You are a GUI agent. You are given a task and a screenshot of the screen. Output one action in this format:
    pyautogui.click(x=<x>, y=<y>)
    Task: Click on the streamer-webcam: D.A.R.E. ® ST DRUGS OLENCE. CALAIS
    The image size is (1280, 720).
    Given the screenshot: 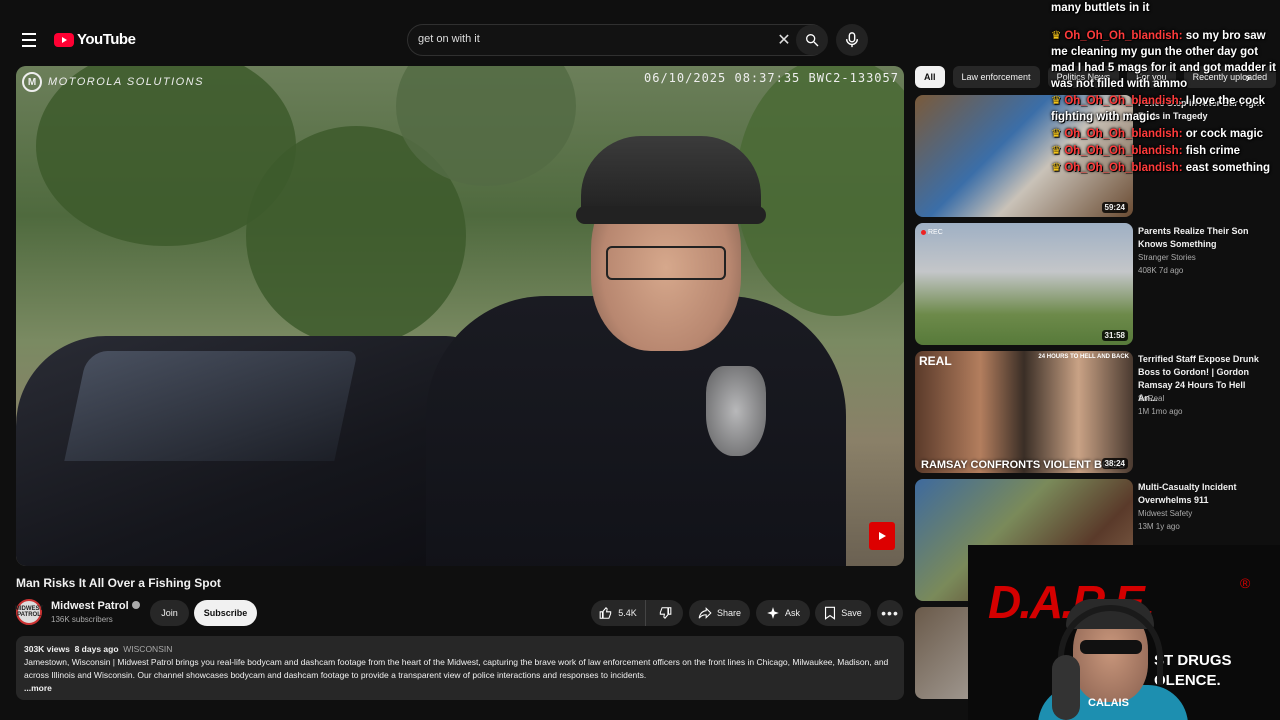 What is the action you would take?
    pyautogui.click(x=1124, y=632)
    